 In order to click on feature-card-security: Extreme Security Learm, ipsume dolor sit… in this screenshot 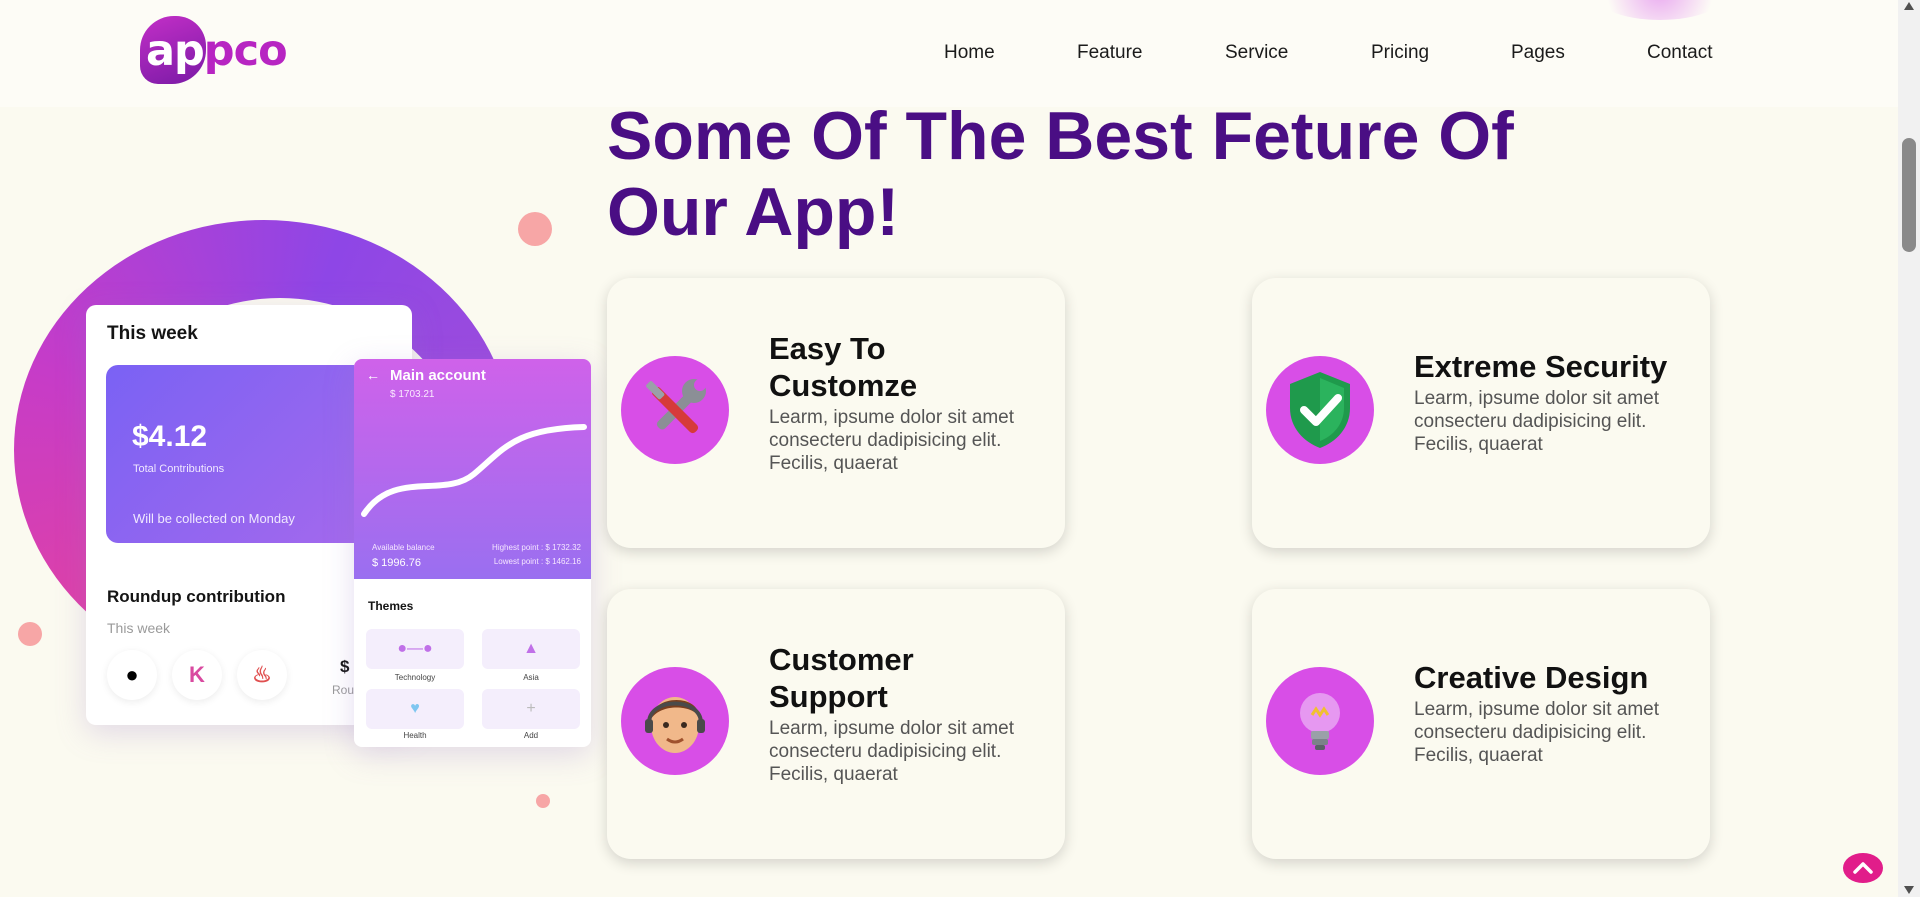, I will do `click(1481, 413)`.